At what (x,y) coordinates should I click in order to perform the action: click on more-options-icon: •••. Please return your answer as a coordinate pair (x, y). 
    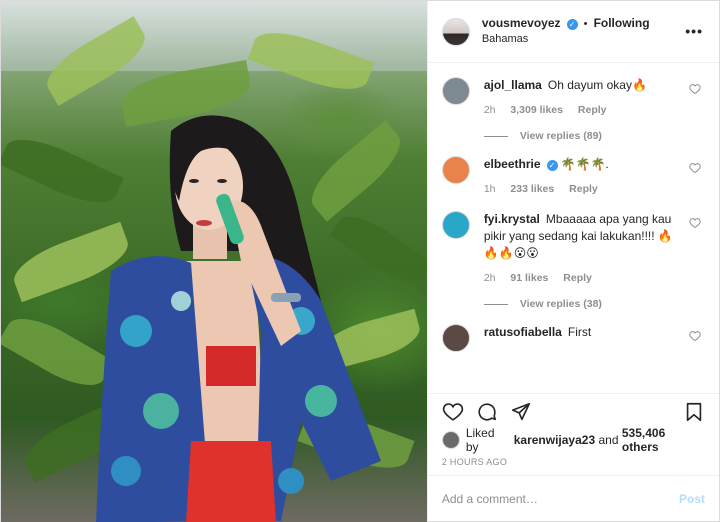
    Looking at the image, I should click on (694, 31).